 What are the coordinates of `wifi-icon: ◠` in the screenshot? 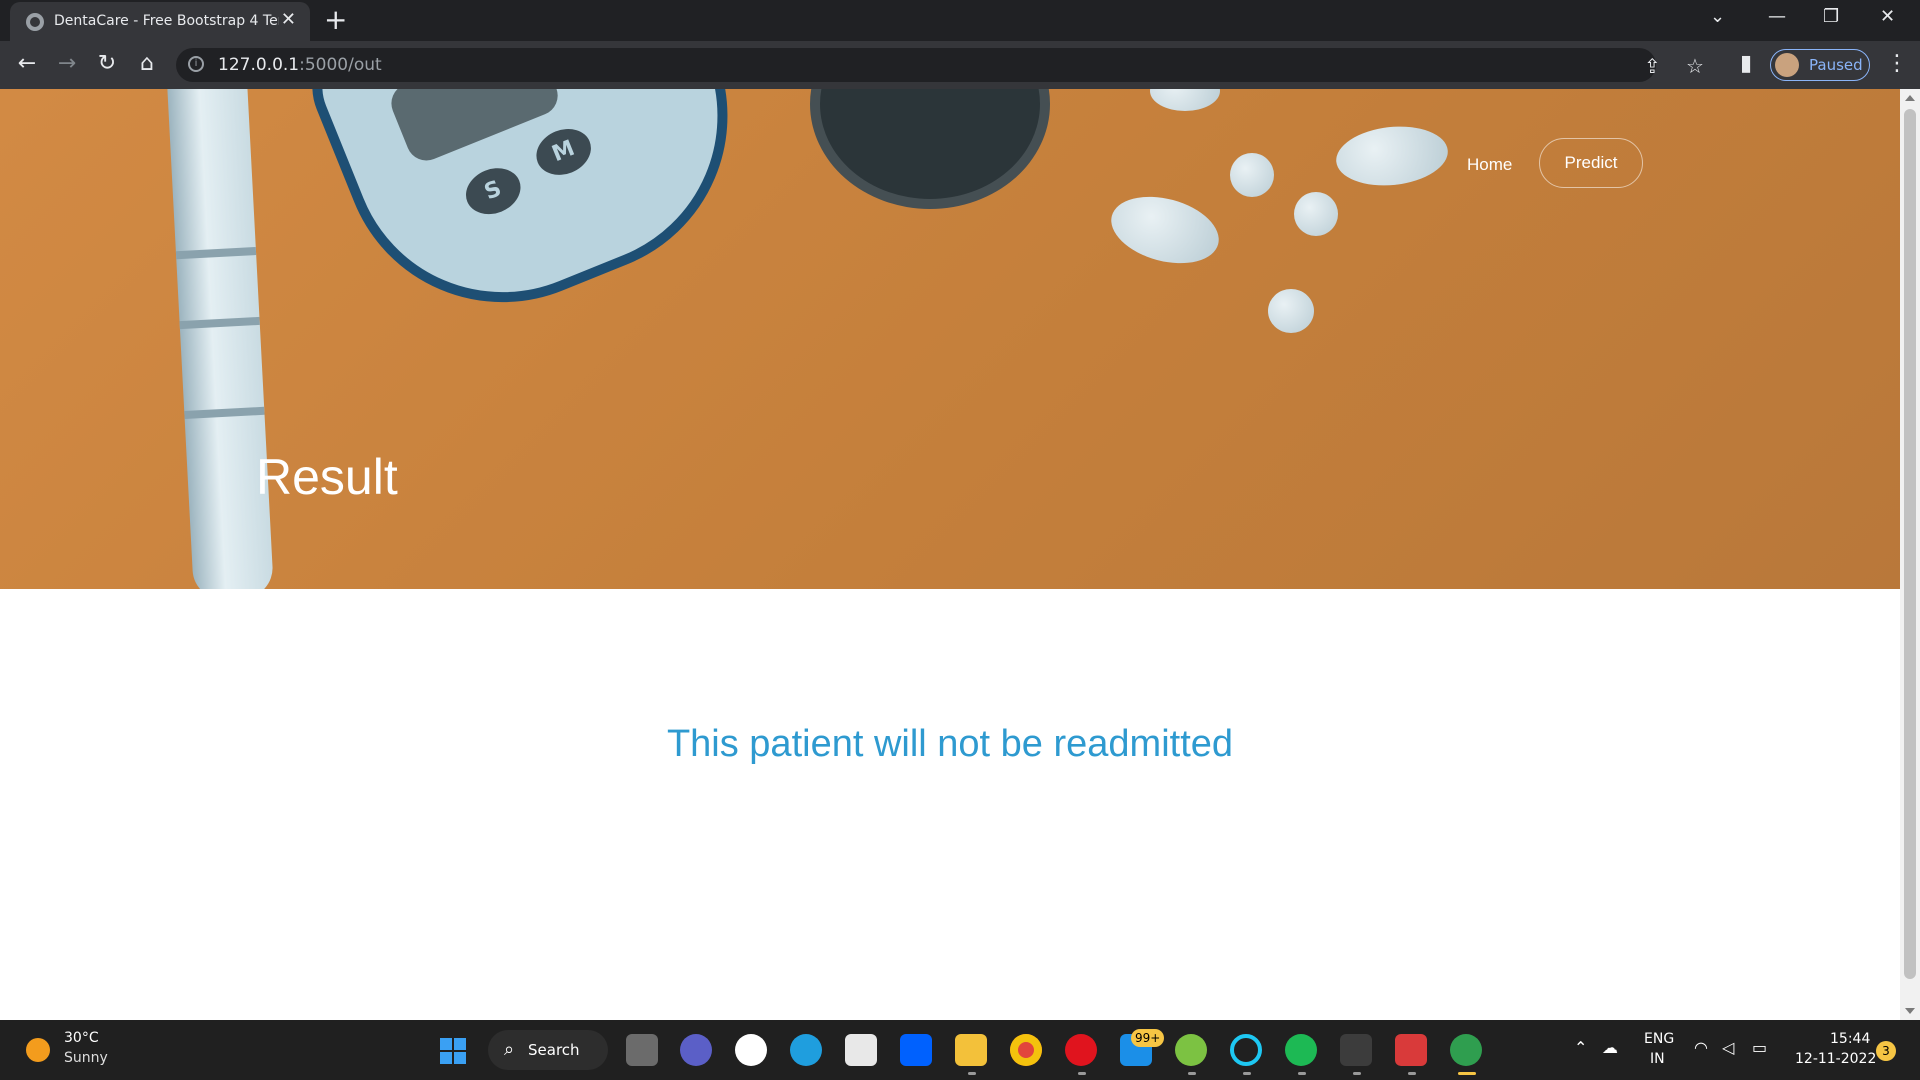 It's located at (1701, 1047).